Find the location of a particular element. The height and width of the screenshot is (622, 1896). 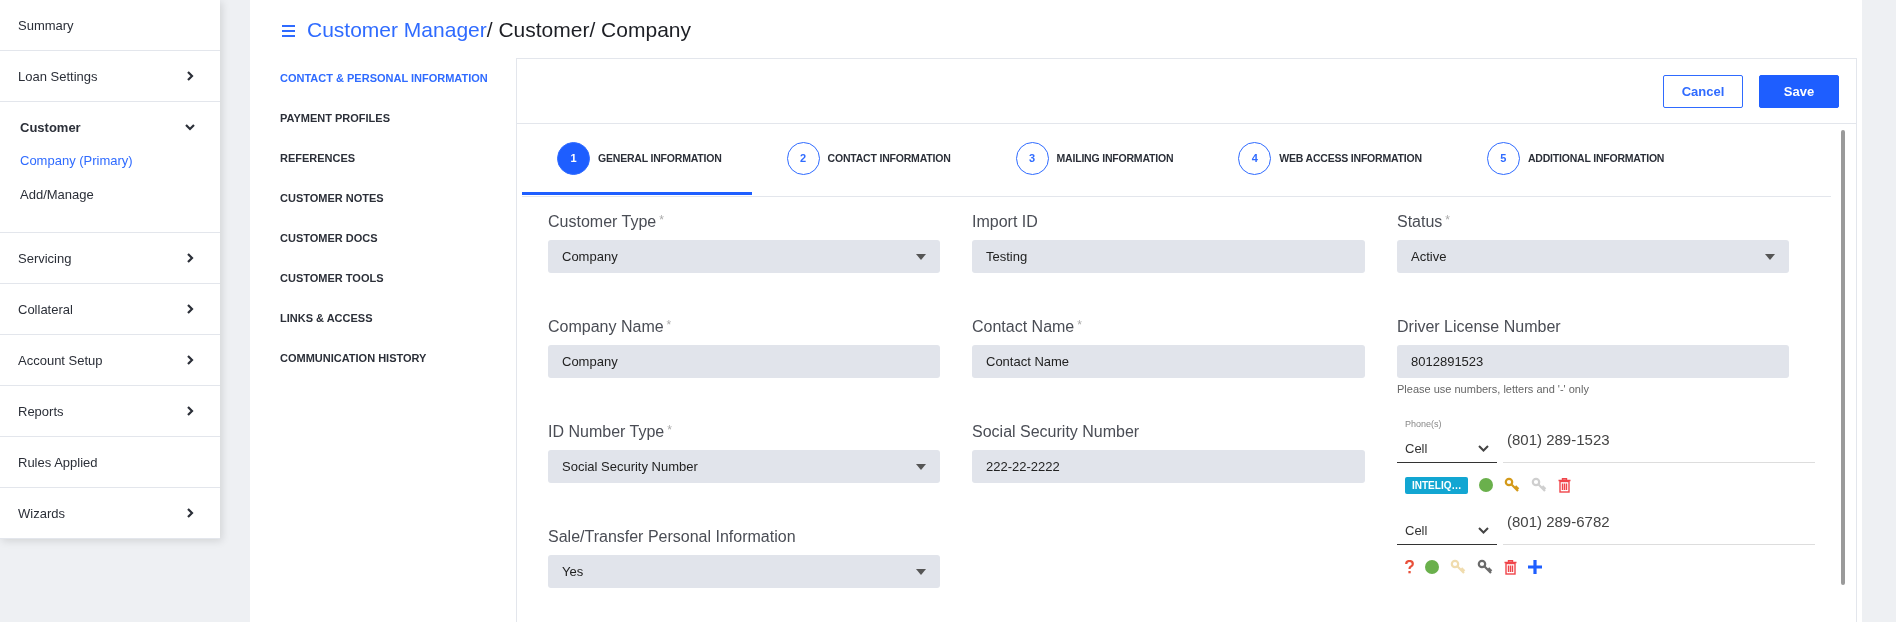

field-label: Phone(s) is located at coordinates (1424, 424).